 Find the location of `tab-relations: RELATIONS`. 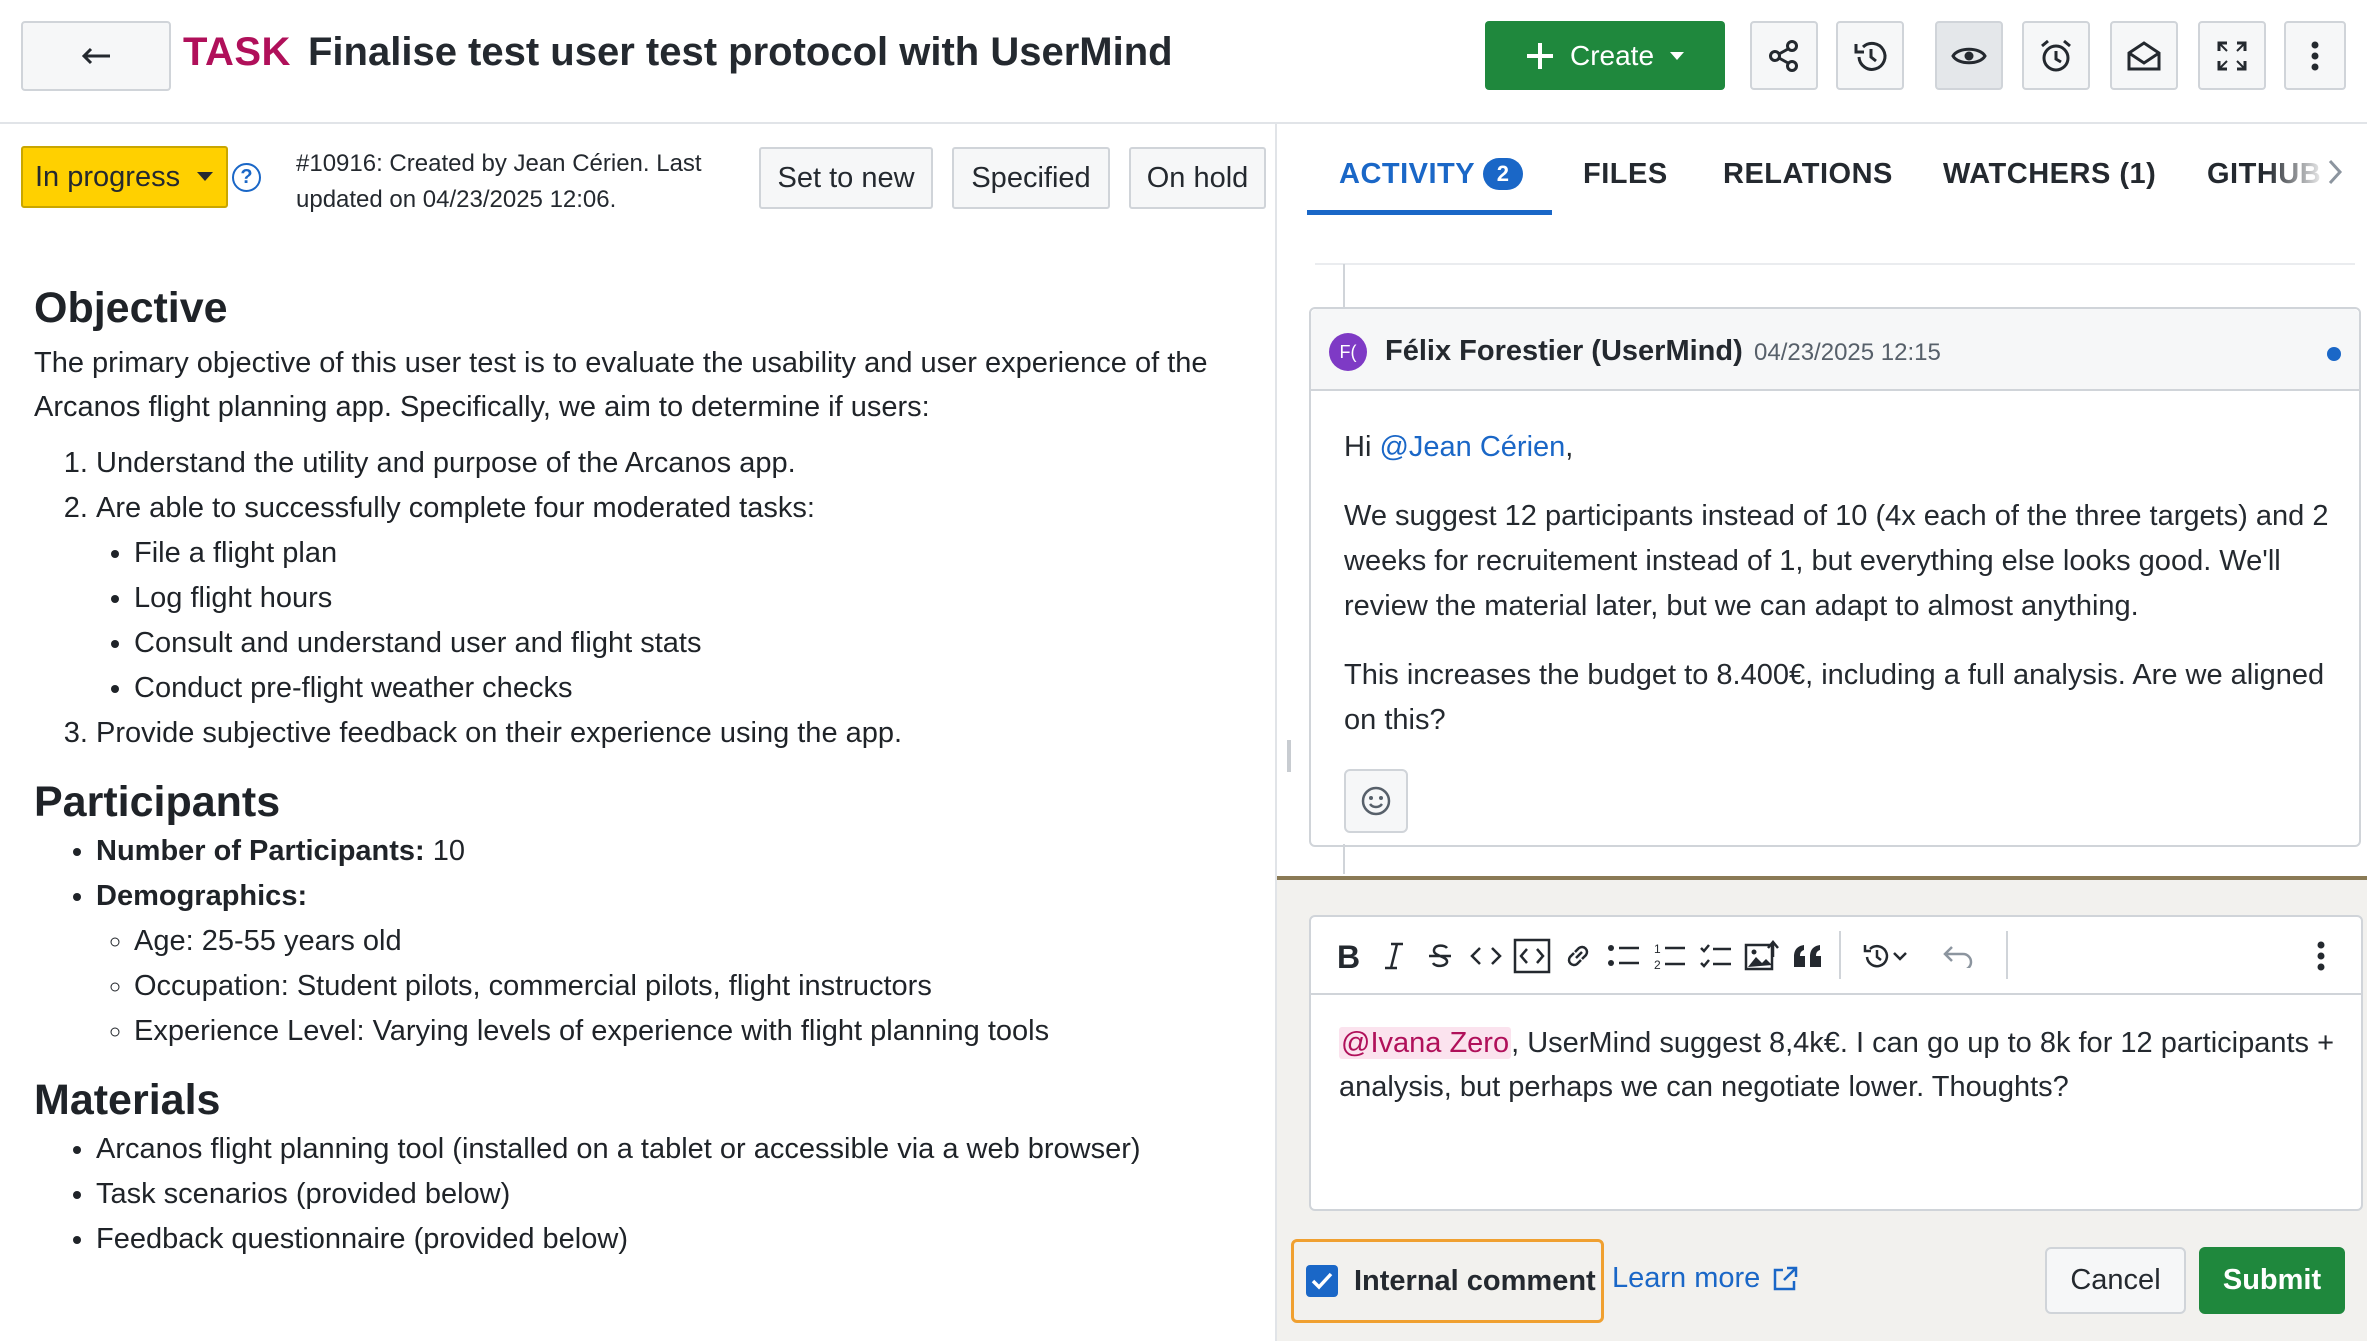

tab-relations: RELATIONS is located at coordinates (1808, 174).